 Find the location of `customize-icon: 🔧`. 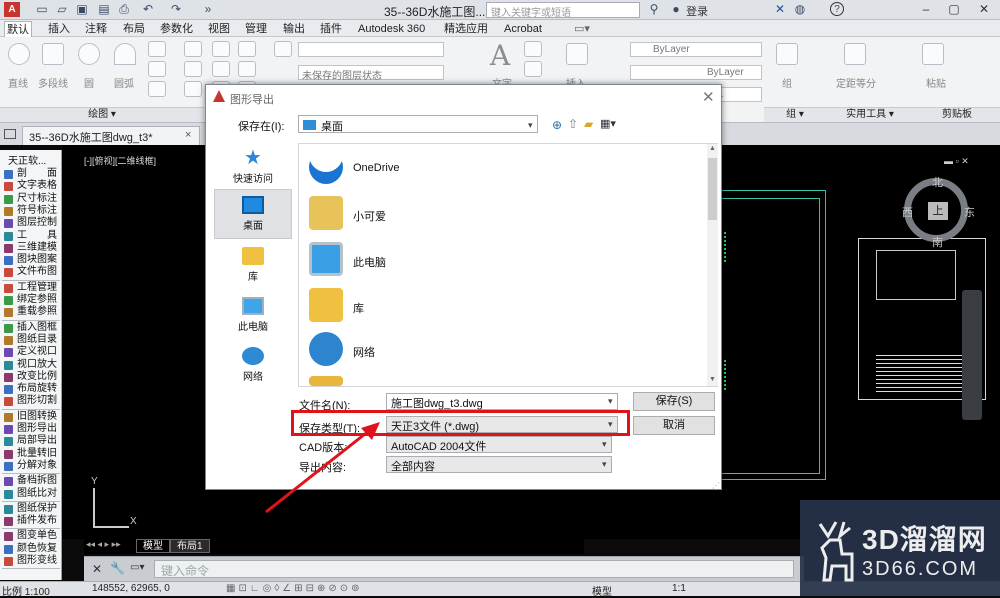

customize-icon: 🔧 is located at coordinates (117, 568).